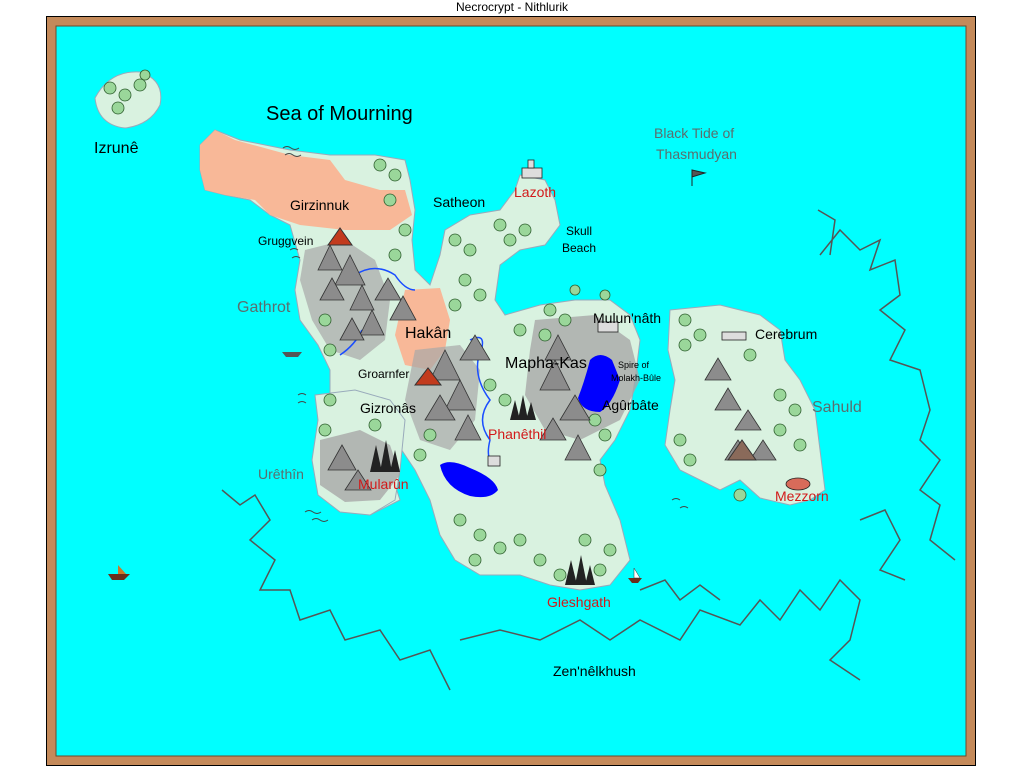 The image size is (1024, 768). What do you see at coordinates (383, 484) in the screenshot?
I see `label-mularun: Mularûn` at bounding box center [383, 484].